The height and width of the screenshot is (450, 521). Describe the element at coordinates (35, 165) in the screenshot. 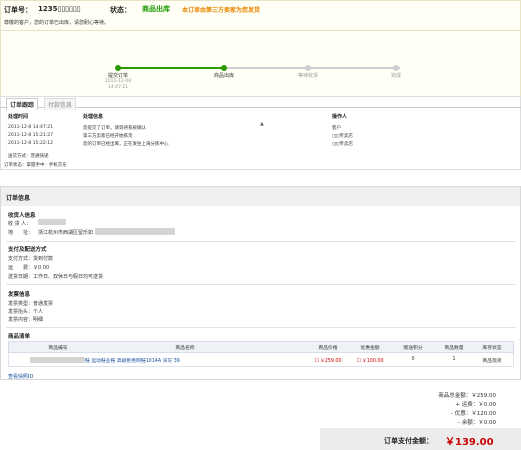

I see `order-status-line: 订单状态：掌握手中 · 手机京东` at that location.